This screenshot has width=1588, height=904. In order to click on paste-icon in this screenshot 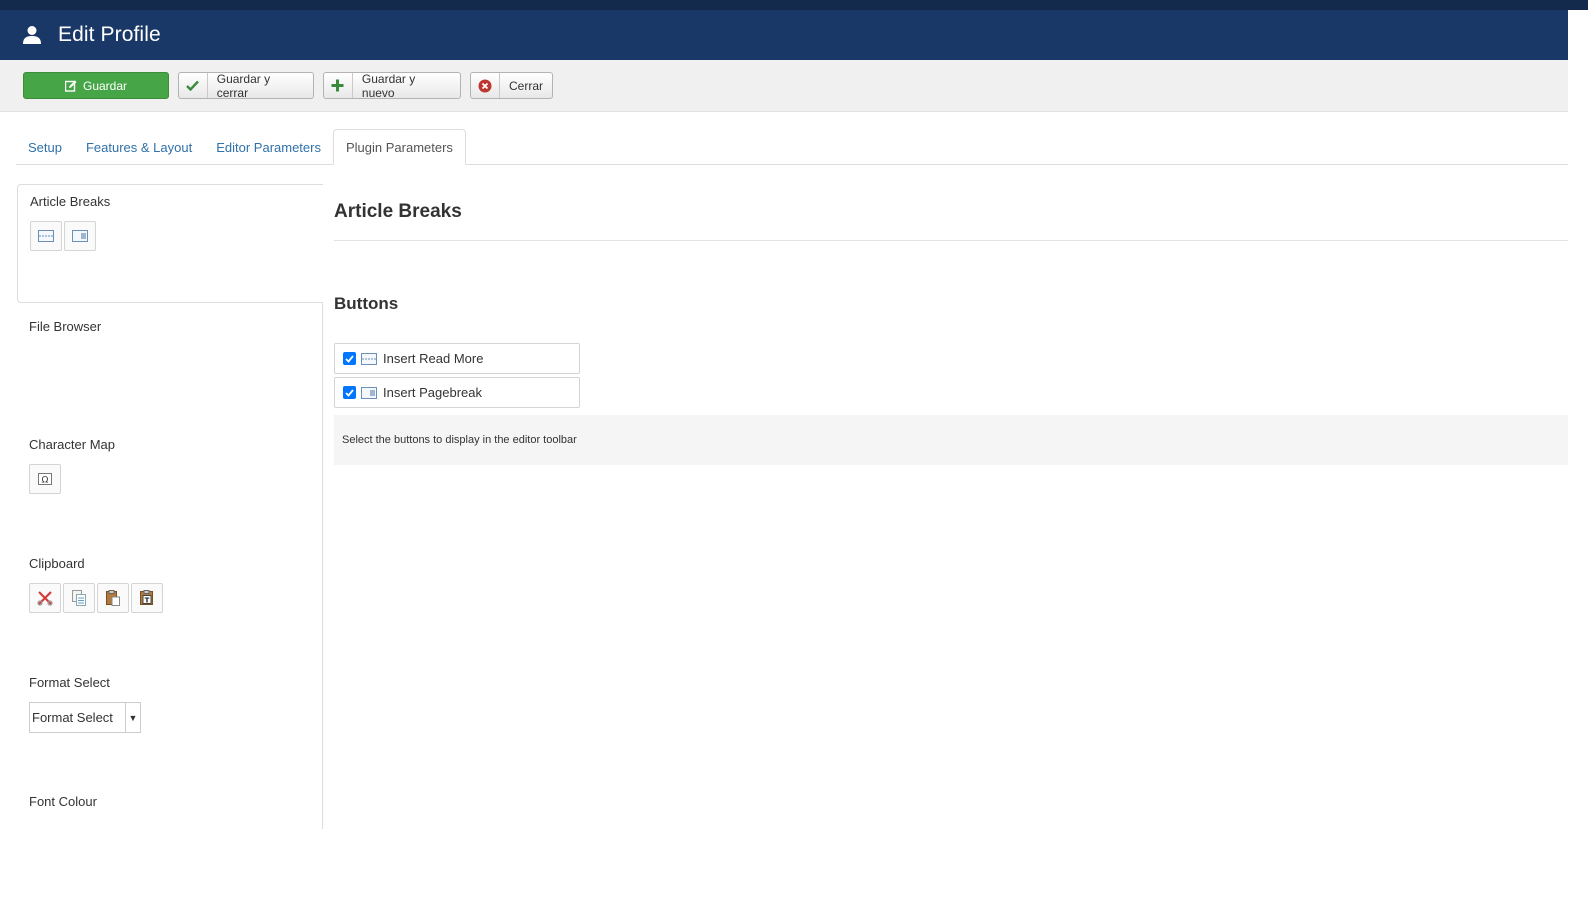, I will do `click(113, 598)`.